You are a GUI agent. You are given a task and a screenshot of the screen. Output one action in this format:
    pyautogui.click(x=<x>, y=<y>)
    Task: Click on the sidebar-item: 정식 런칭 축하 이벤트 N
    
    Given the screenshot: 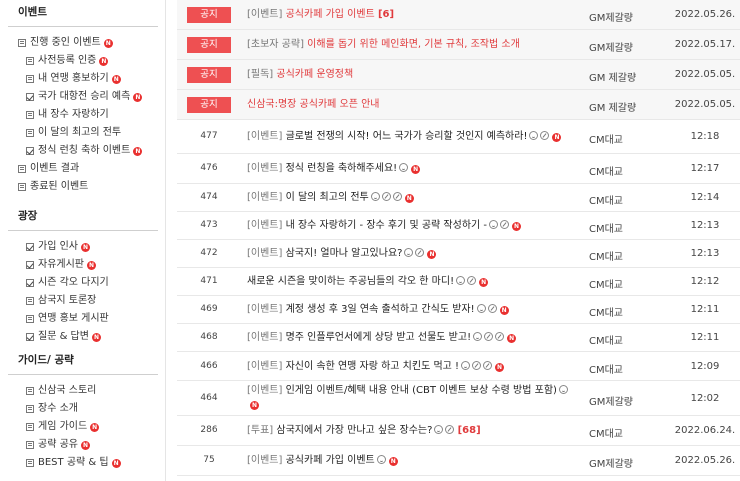 What is the action you would take?
    pyautogui.click(x=83, y=151)
    